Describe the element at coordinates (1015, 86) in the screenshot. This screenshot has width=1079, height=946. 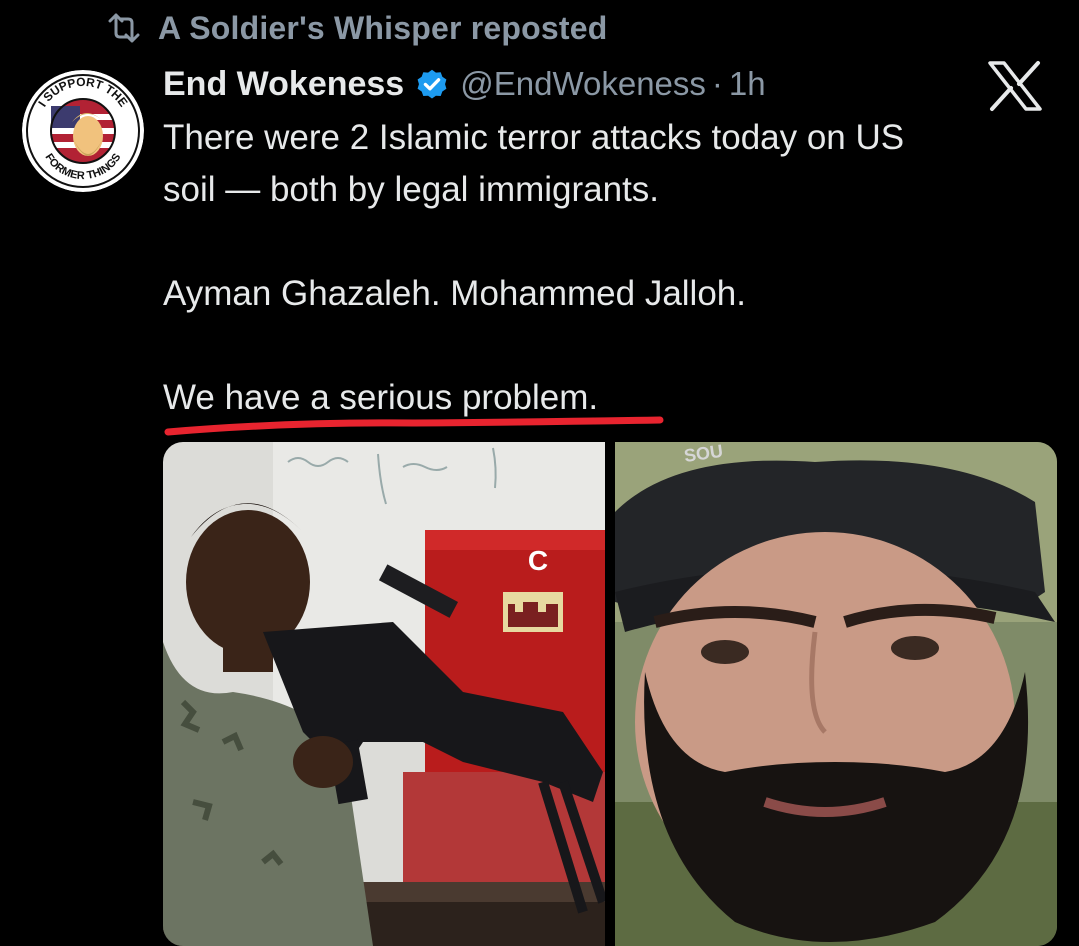
I see `x-logo-icon` at that location.